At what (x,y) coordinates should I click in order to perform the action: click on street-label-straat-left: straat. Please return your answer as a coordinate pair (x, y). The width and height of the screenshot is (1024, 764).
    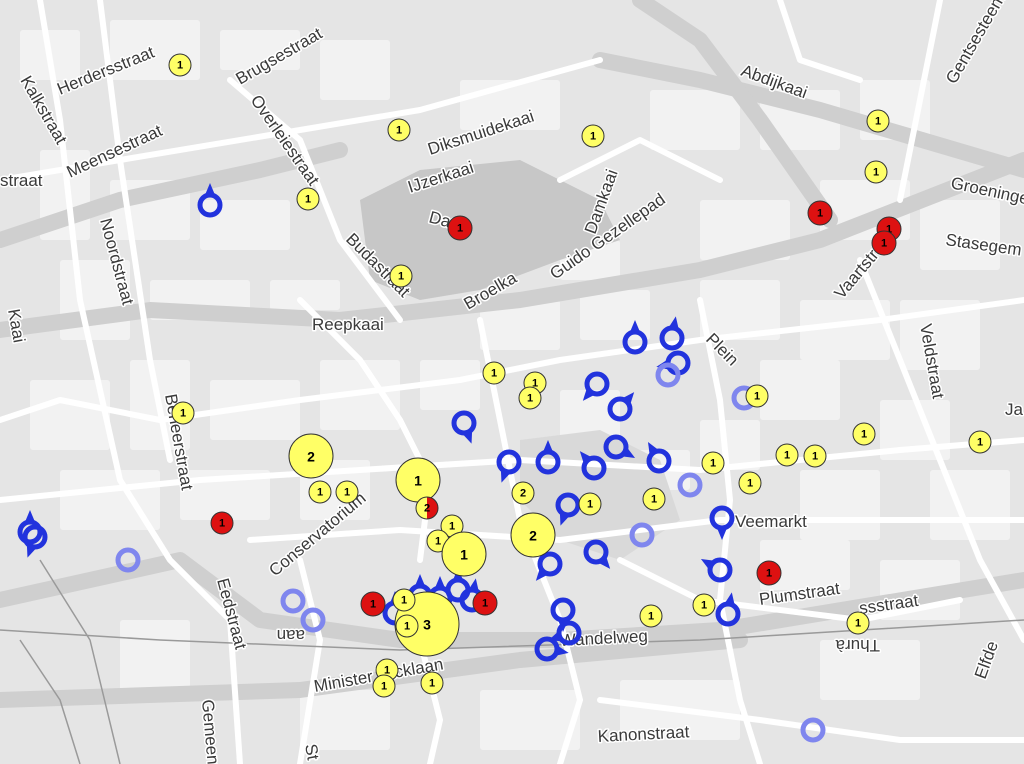
    Looking at the image, I should click on (21, 180).